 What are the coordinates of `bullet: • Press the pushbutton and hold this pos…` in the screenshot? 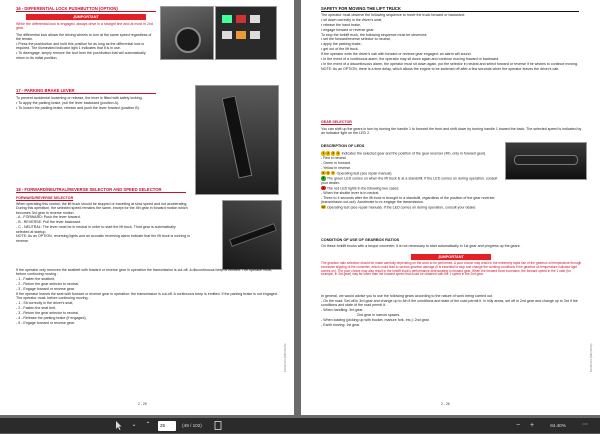 It's located at (80, 46).